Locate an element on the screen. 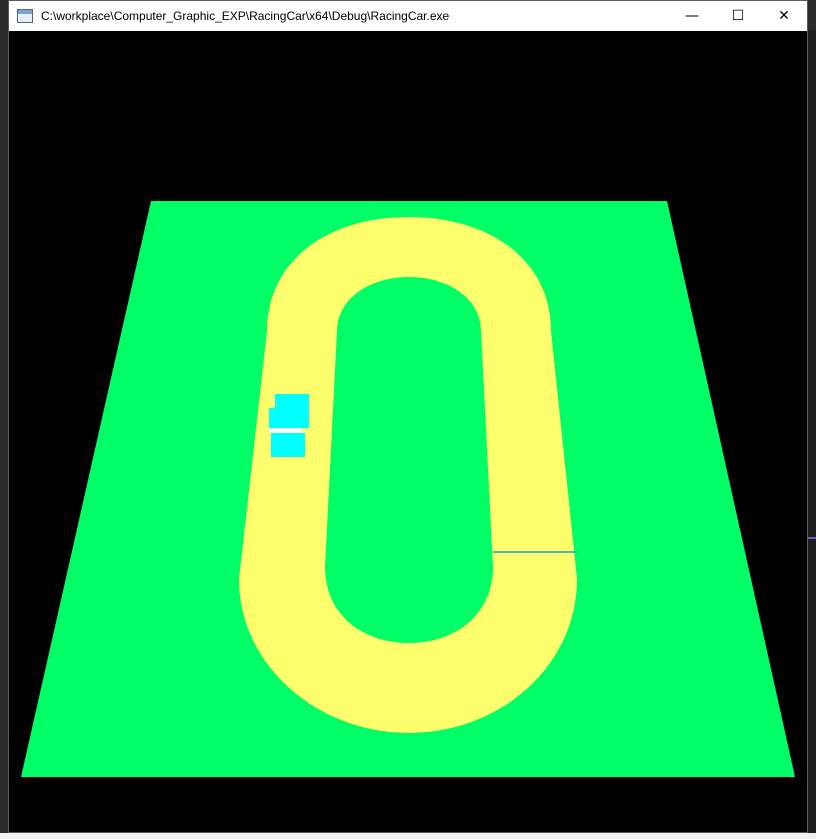 The height and width of the screenshot is (839, 816). maximize-icon: ☐ is located at coordinates (738, 16).